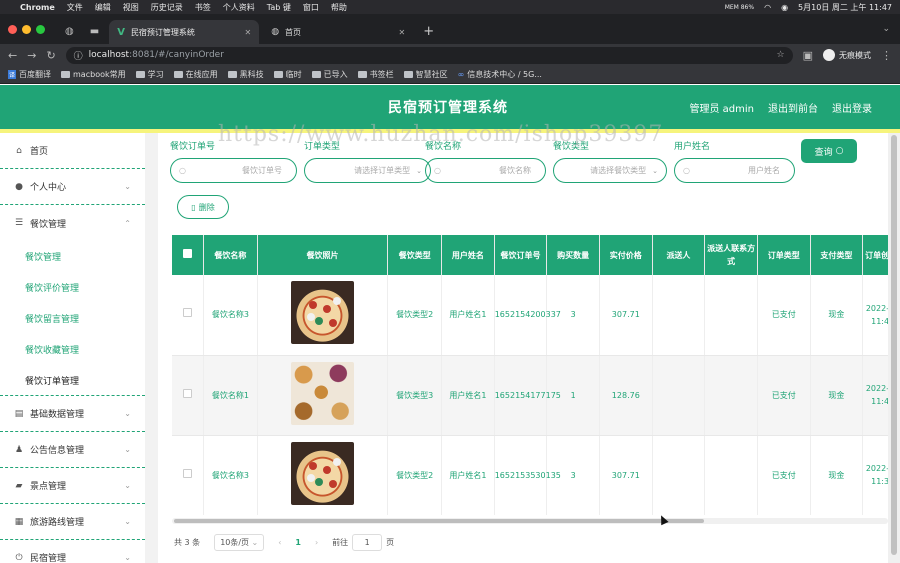  Describe the element at coordinates (72, 486) in the screenshot. I see `sidebar-item-scenic: ▰ 景点管理 ⌄` at that location.